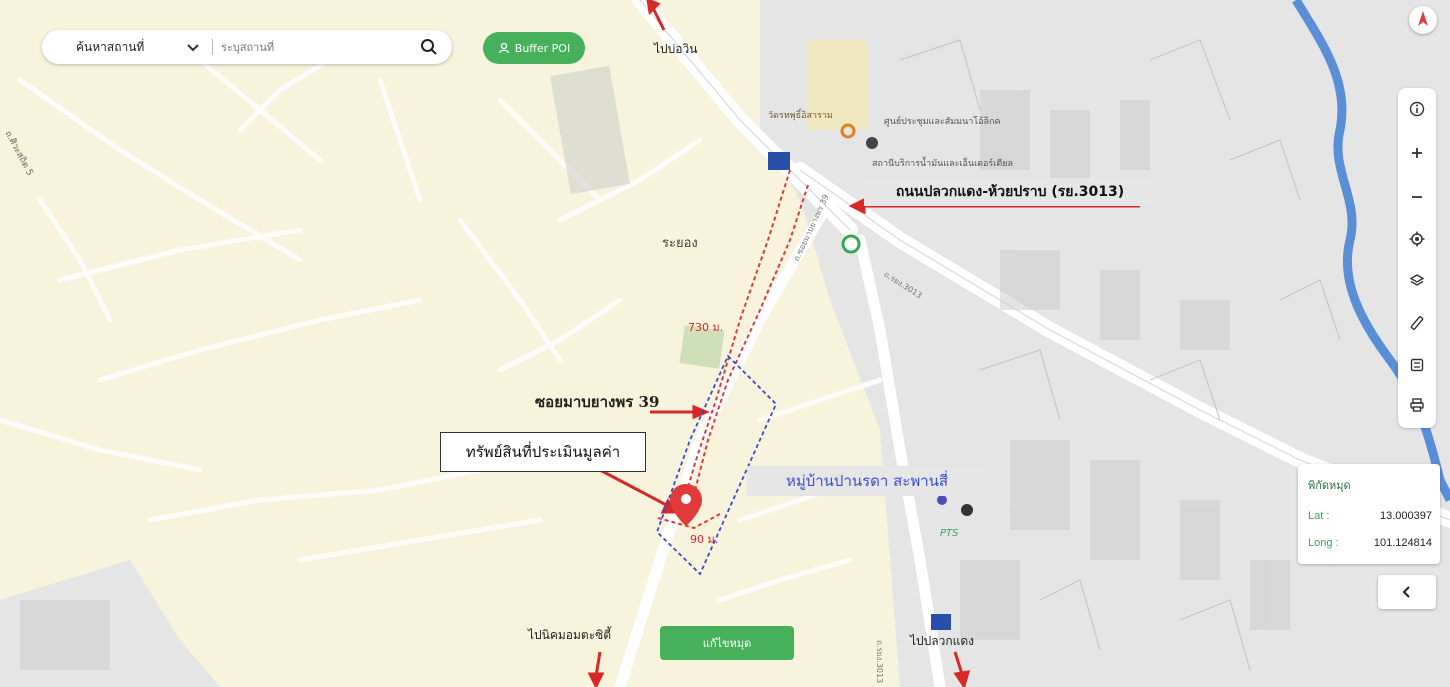 This screenshot has height=687, width=1450. I want to click on label-rayong: ระยอง, so click(680, 243).